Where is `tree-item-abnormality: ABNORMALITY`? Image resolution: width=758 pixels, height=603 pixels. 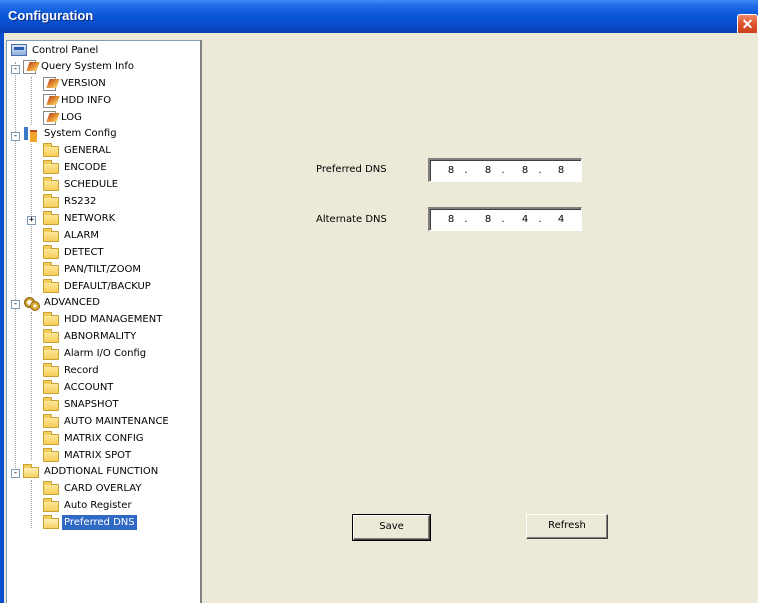
tree-item-abnormality: ABNORMALITY is located at coordinates (90, 337).